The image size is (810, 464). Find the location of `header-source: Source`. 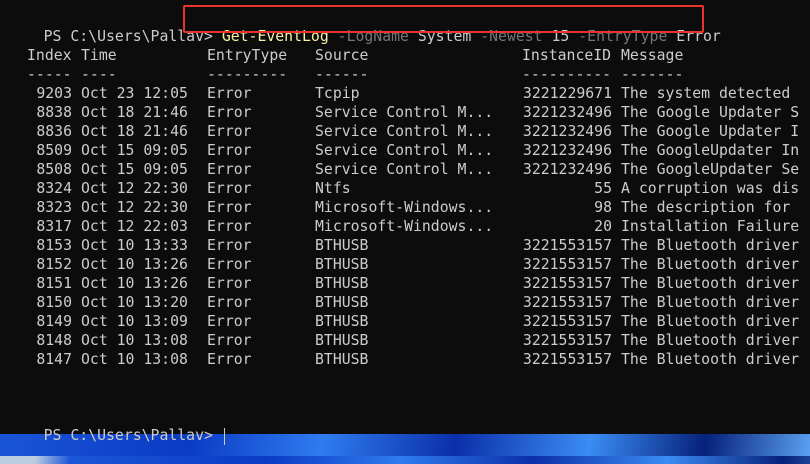

header-source: Source is located at coordinates (342, 55).